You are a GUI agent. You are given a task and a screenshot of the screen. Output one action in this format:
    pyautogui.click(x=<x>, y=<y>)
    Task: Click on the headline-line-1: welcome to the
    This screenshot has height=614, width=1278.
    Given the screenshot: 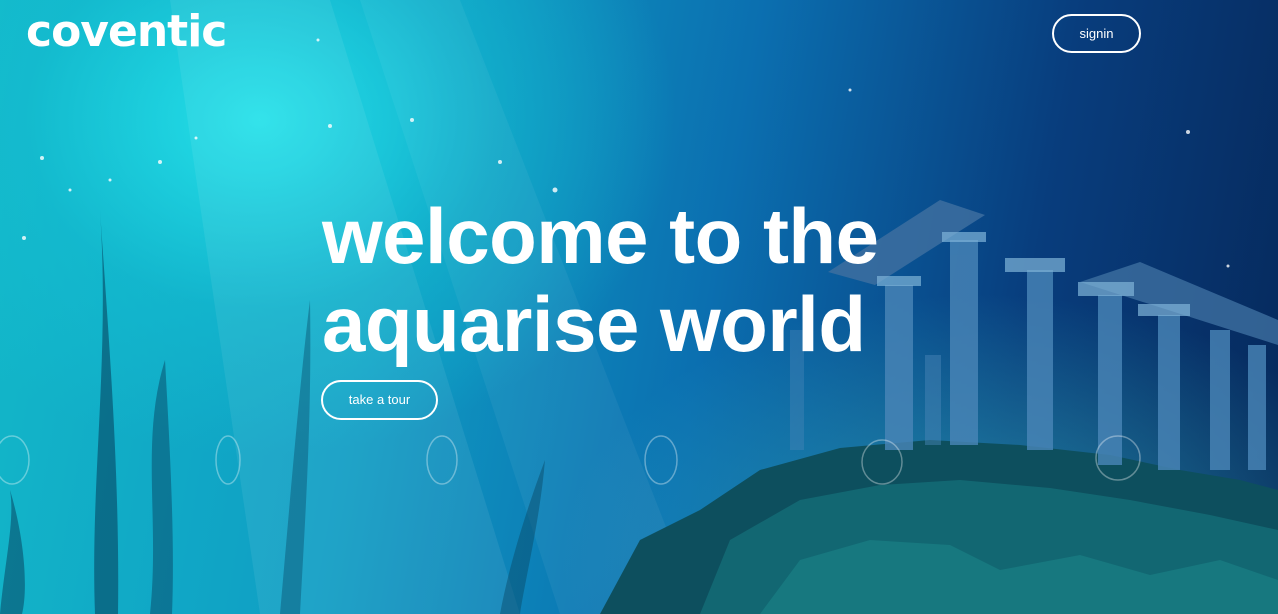 What is the action you would take?
    pyautogui.click(x=600, y=236)
    